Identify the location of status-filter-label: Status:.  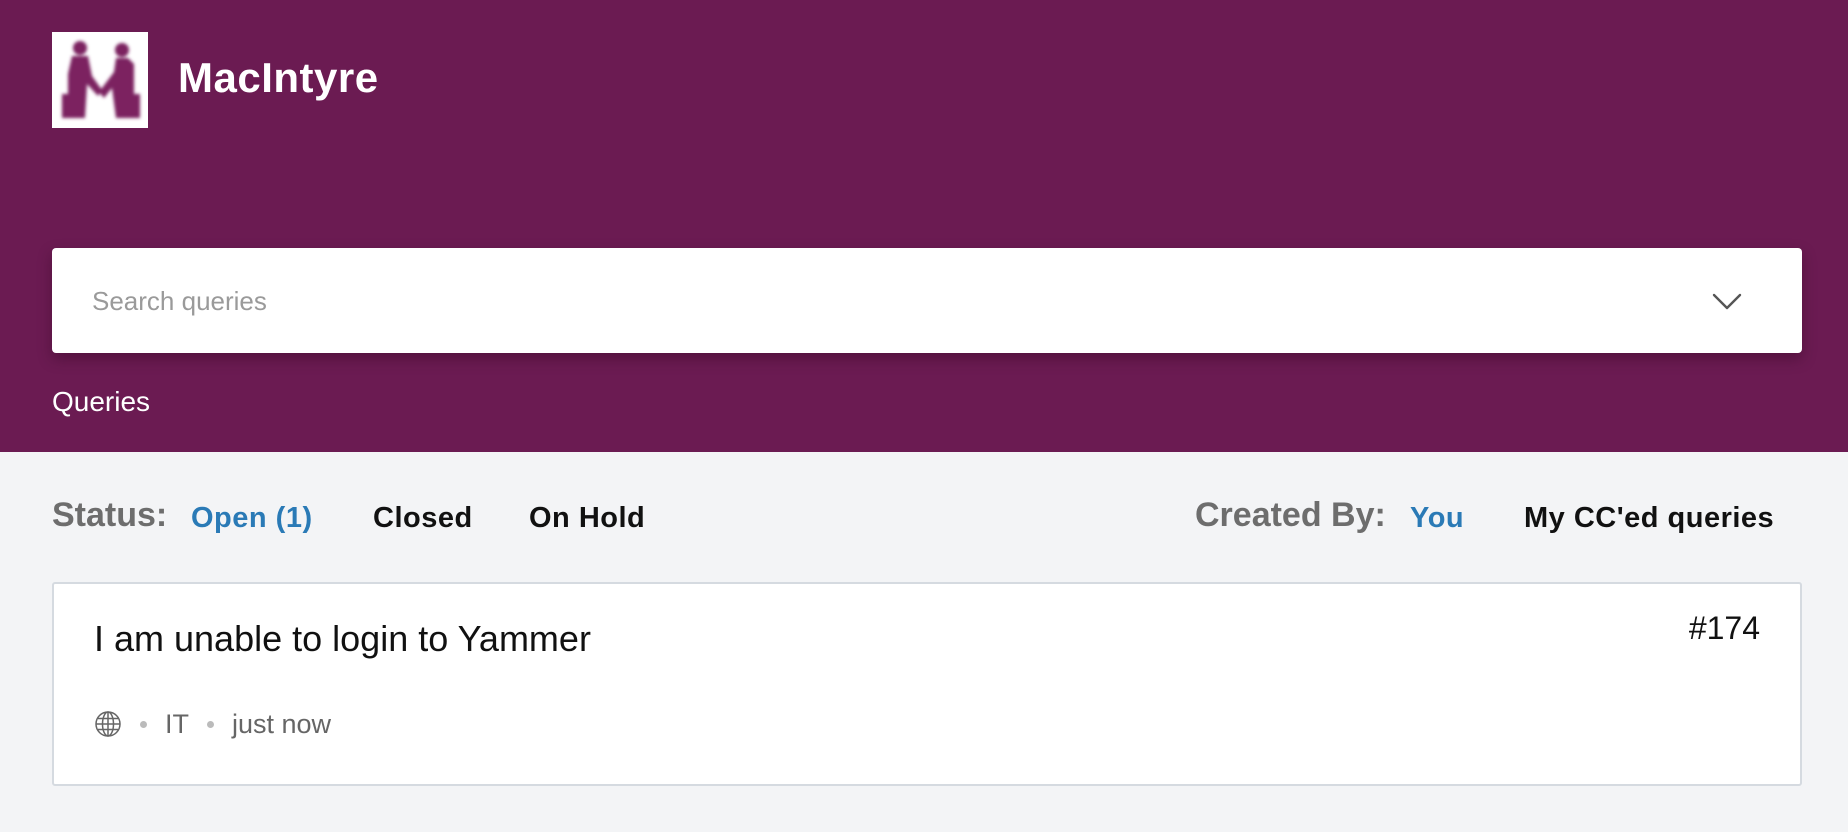
(110, 515).